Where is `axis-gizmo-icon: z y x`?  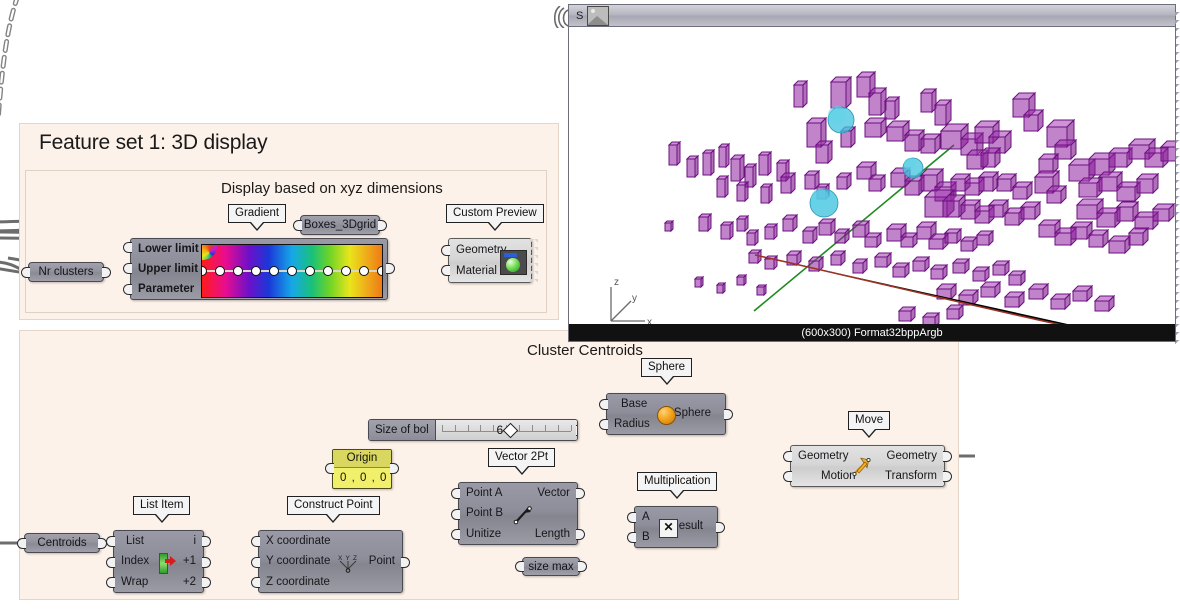 axis-gizmo-icon: z y x is located at coordinates (631, 302).